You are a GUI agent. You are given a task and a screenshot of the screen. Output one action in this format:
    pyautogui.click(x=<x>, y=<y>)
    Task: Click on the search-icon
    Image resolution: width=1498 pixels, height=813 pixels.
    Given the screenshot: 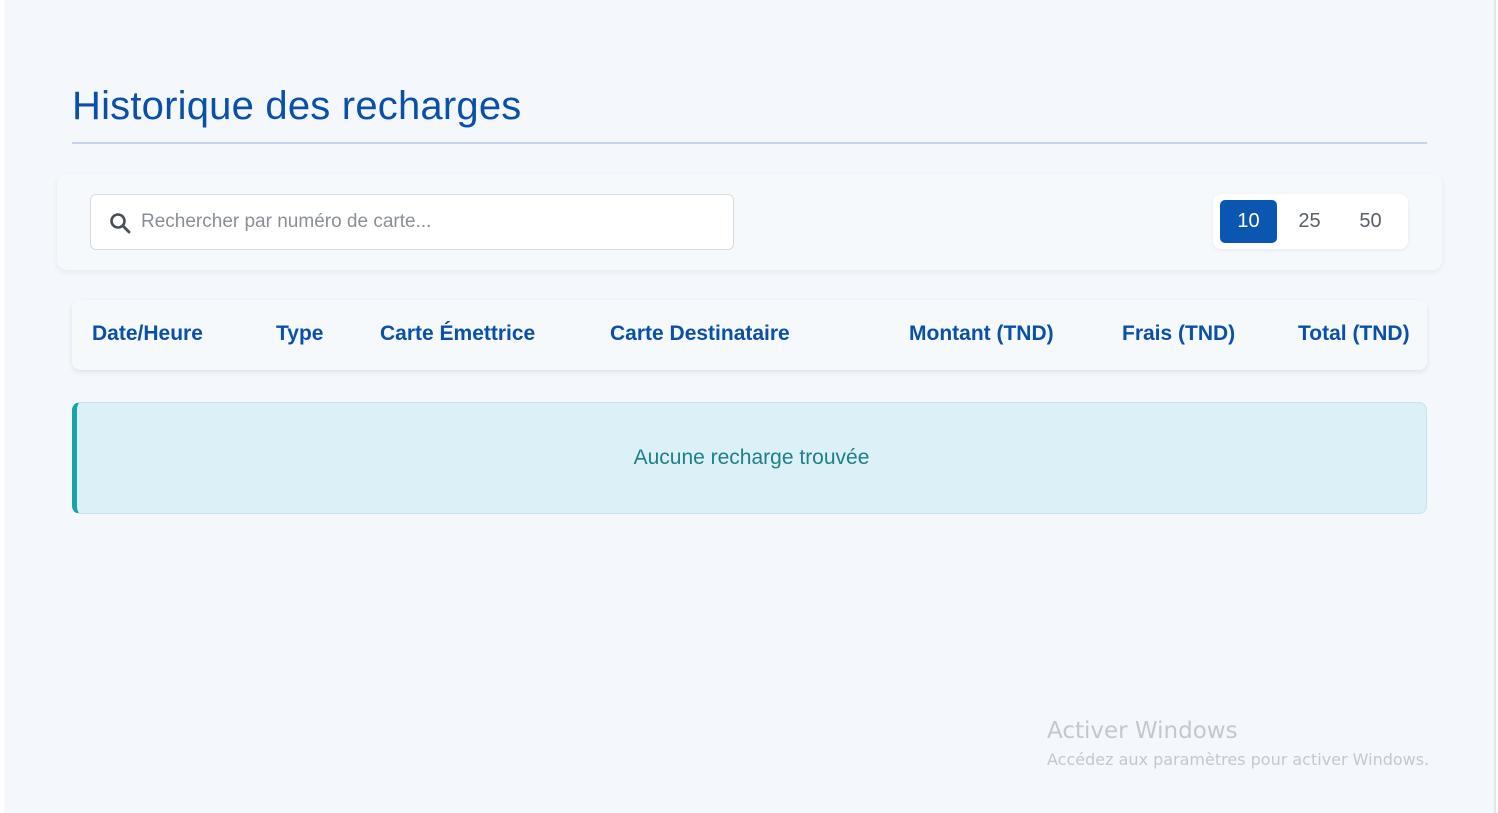 What is the action you would take?
    pyautogui.click(x=120, y=223)
    